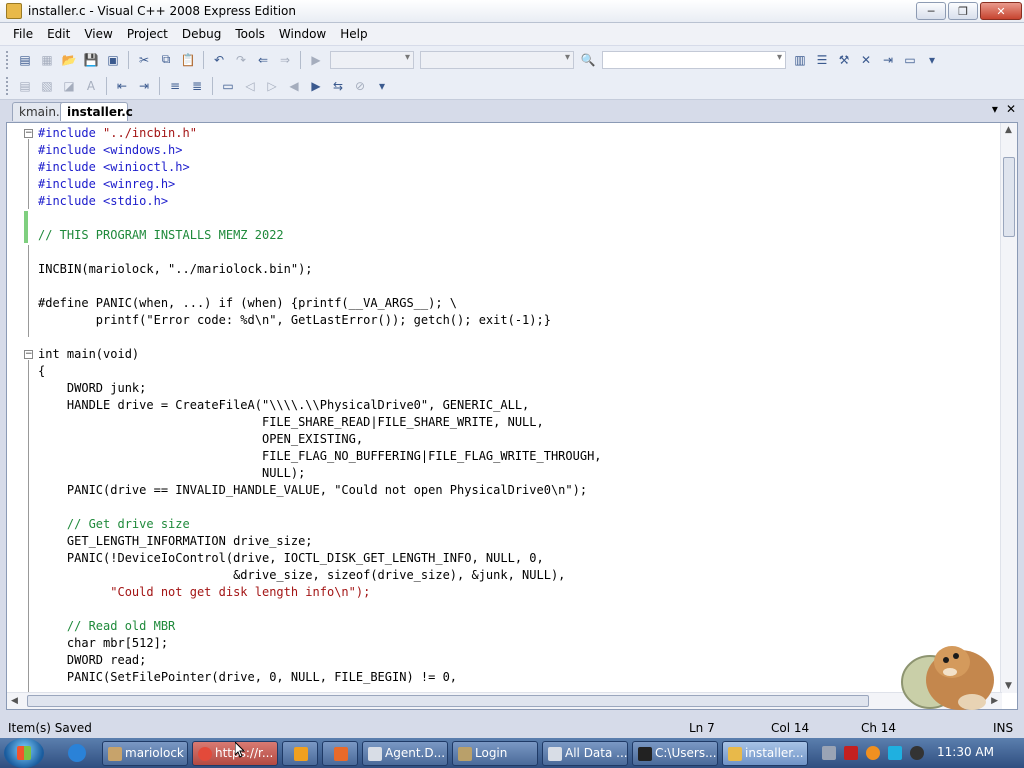  I want to click on menu-tools: Tools, so click(250, 34).